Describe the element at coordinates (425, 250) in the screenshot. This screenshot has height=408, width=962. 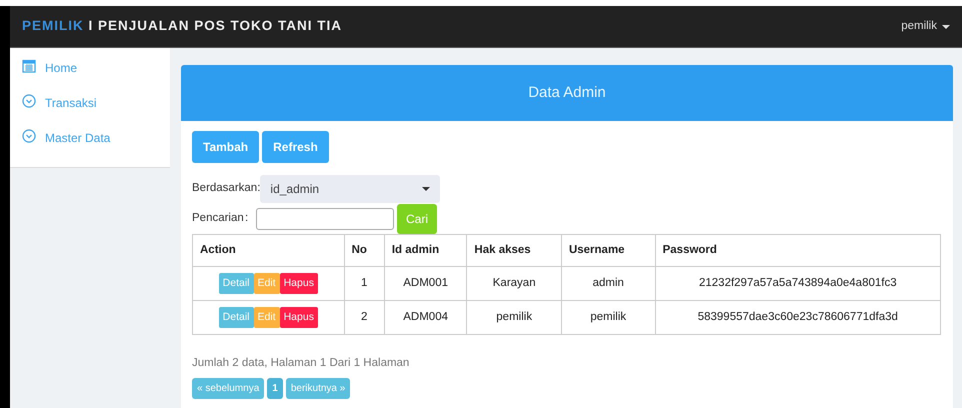
I see `column-header: Id admin` at that location.